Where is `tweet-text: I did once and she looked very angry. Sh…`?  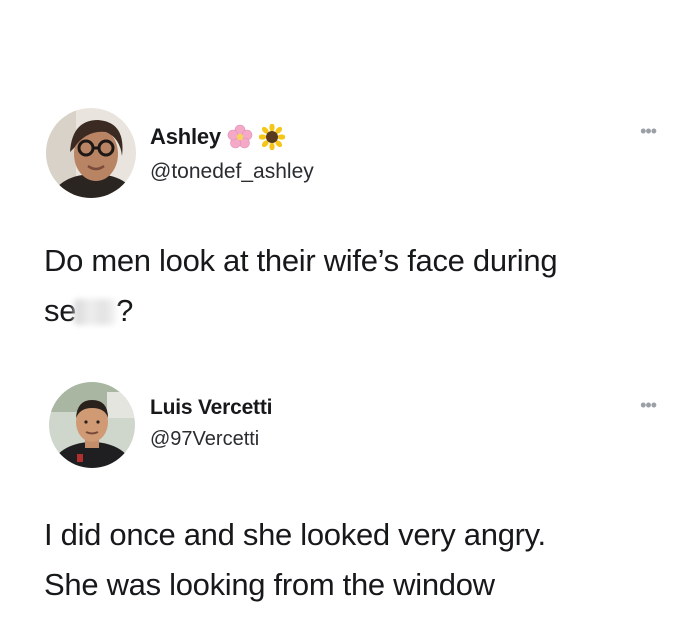
tweet-text: I did once and she looked very angry. Sh… is located at coordinates (350, 560).